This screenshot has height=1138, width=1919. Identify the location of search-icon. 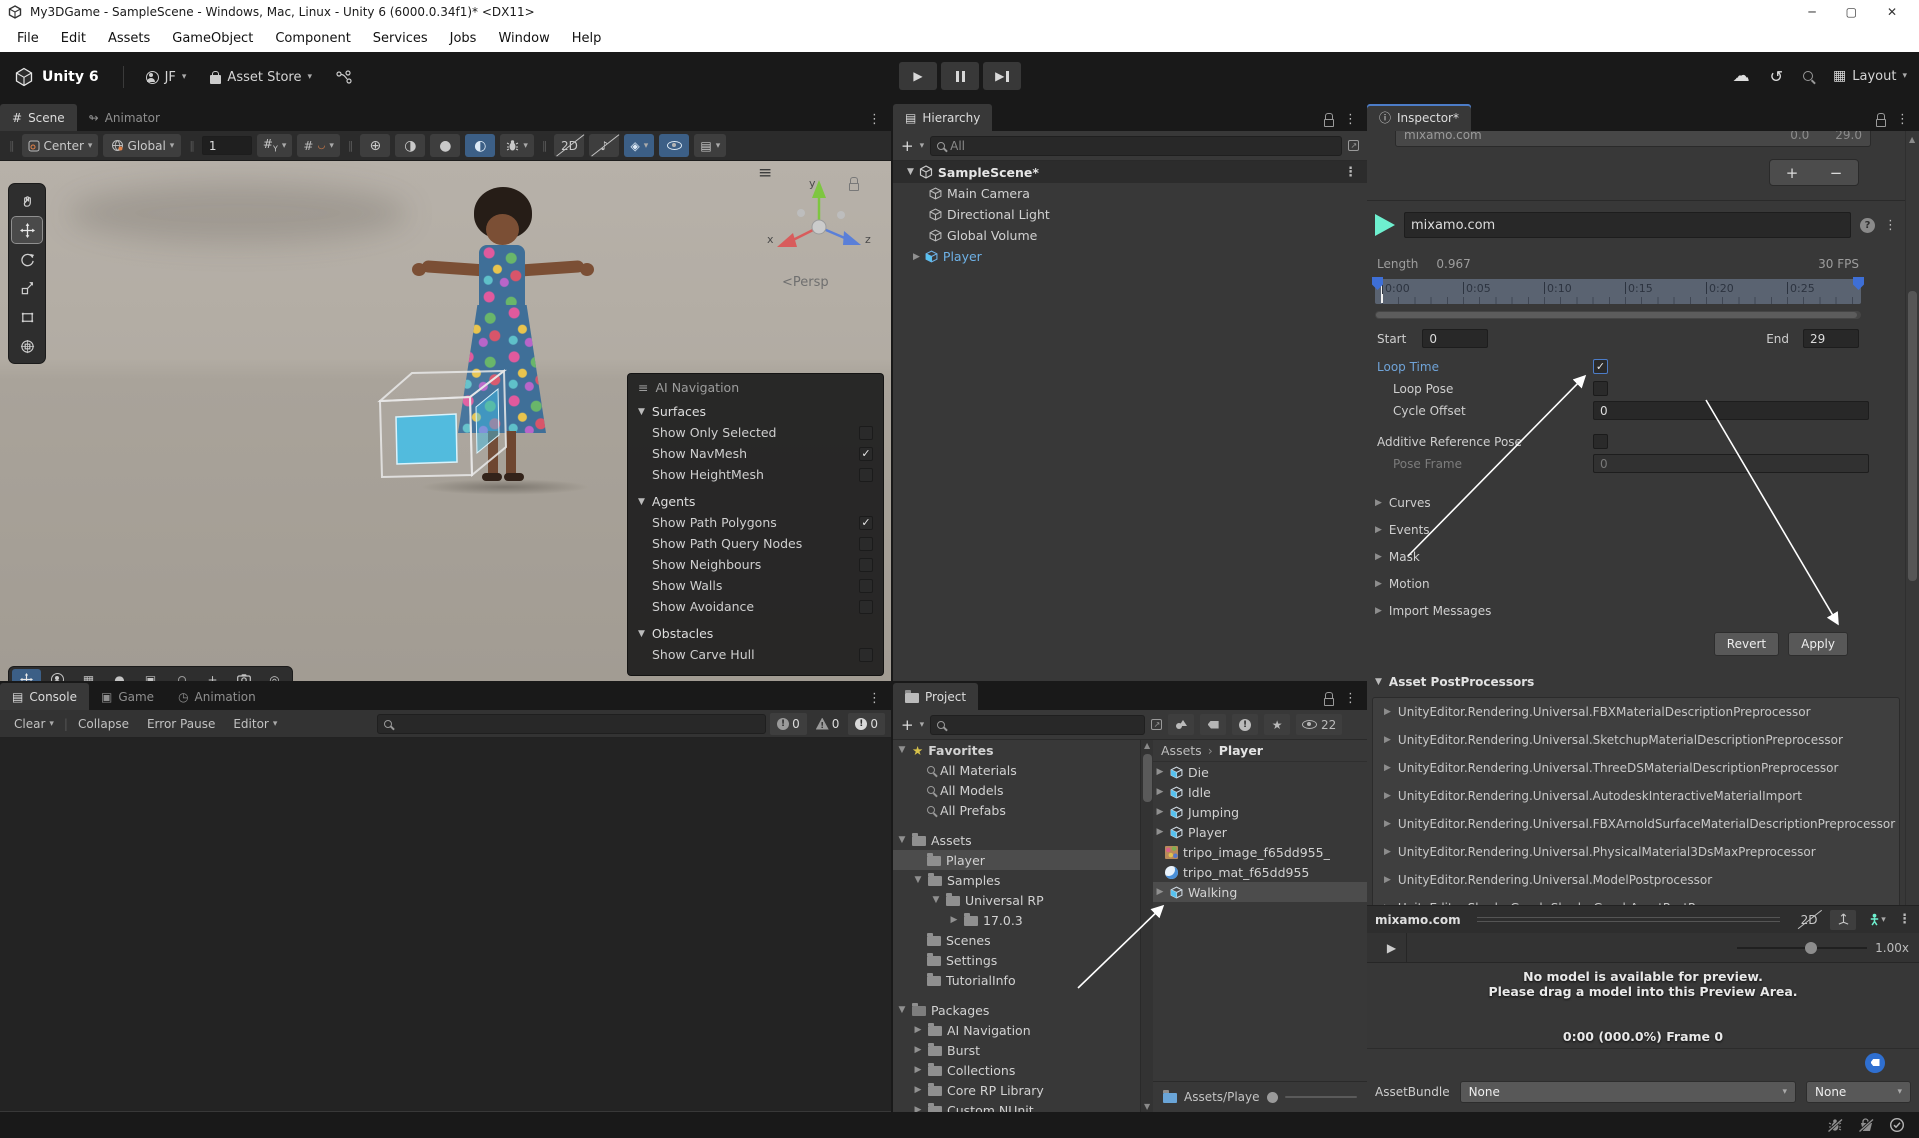
(1808, 76).